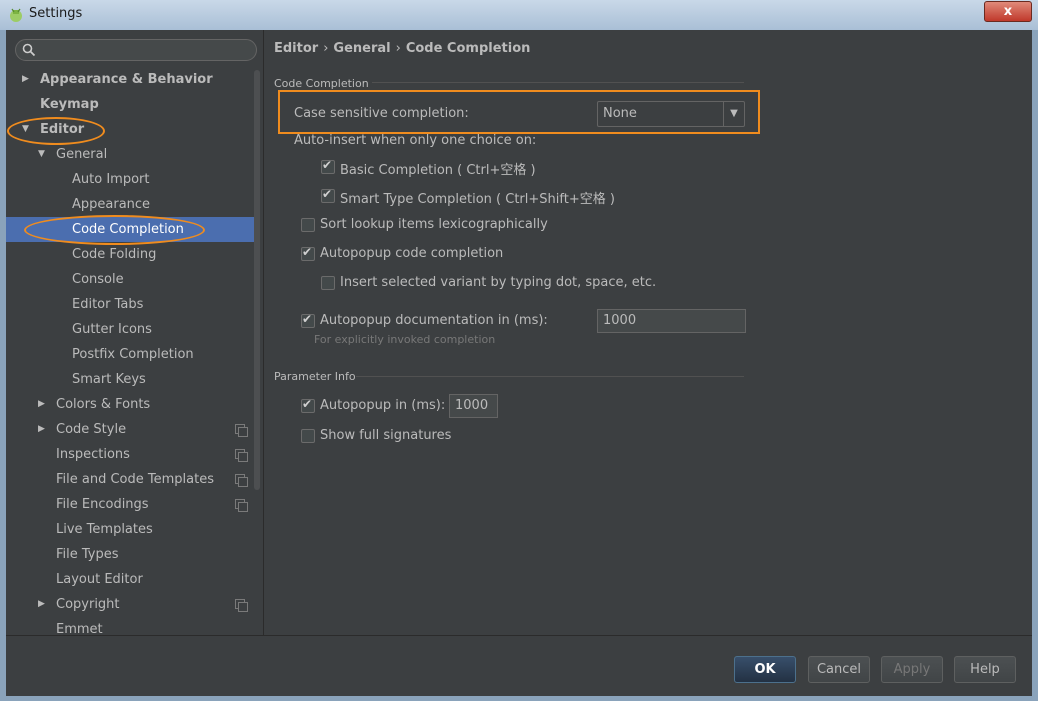 The image size is (1038, 701). I want to click on title-bar: Settings x, so click(519, 15).